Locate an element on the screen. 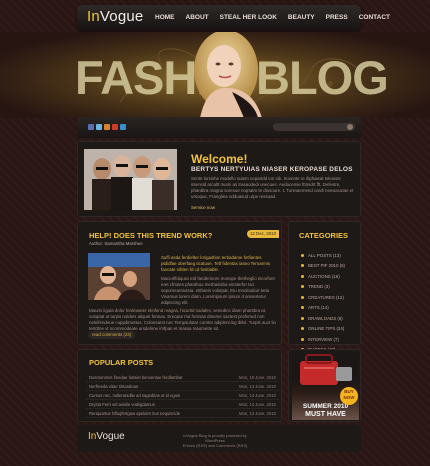 This screenshot has width=430, height=466. category-label: AUCTIONS (16) is located at coordinates (324, 276).